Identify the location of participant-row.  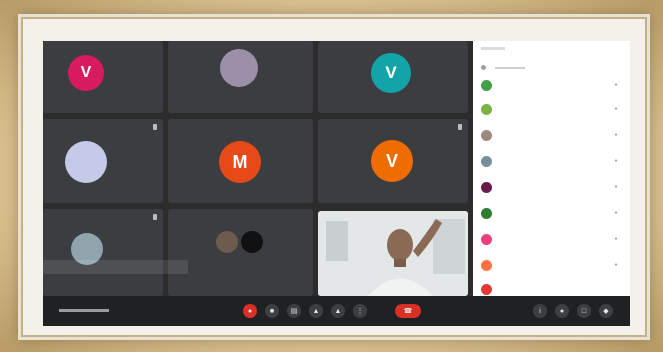
(551, 289).